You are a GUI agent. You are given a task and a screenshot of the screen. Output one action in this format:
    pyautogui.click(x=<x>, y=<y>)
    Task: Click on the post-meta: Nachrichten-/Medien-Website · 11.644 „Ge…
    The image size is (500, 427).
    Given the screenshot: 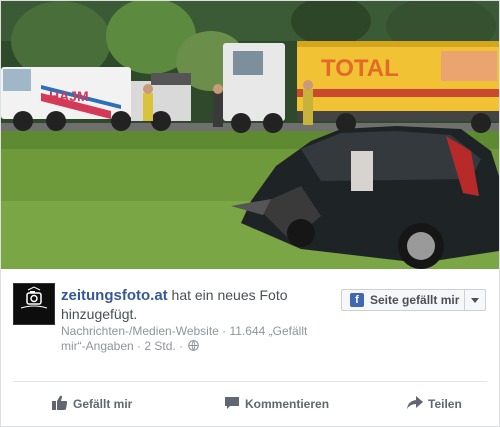 What is the action you would take?
    pyautogui.click(x=192, y=339)
    